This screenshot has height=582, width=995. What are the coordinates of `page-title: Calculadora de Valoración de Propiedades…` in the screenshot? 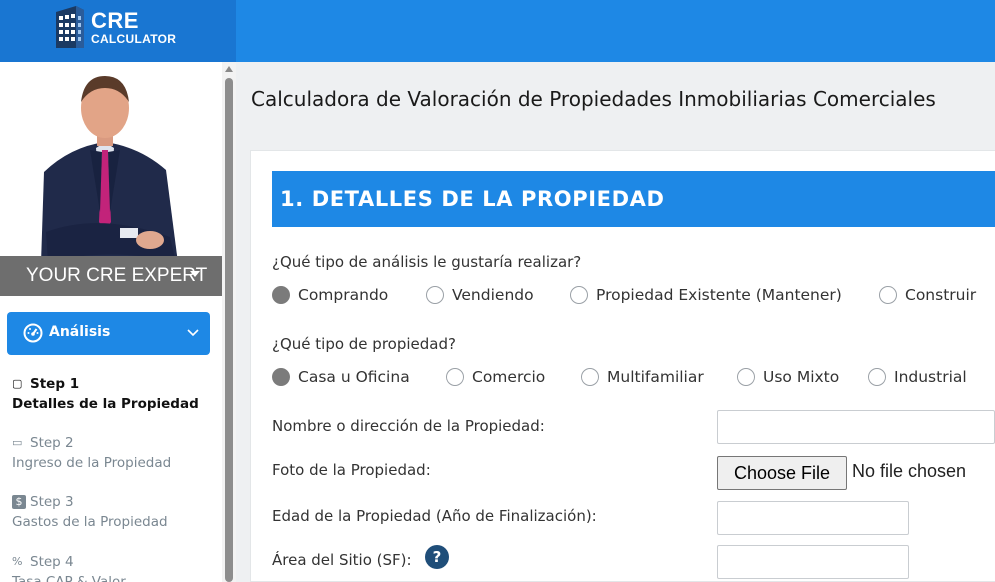 It's located at (593, 99).